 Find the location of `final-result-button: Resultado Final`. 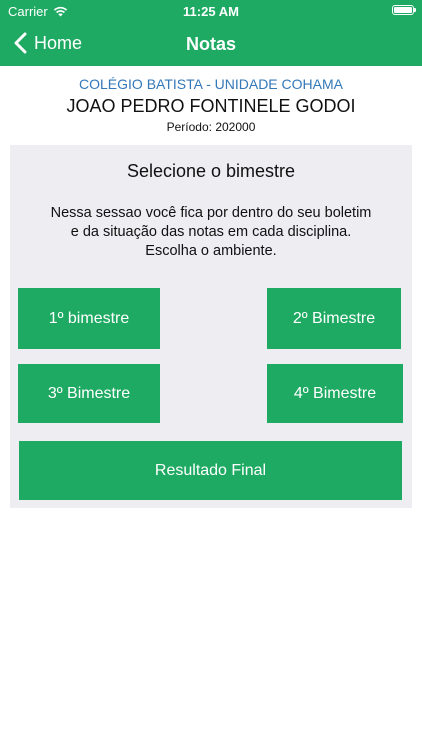

final-result-button: Resultado Final is located at coordinates (210, 470).